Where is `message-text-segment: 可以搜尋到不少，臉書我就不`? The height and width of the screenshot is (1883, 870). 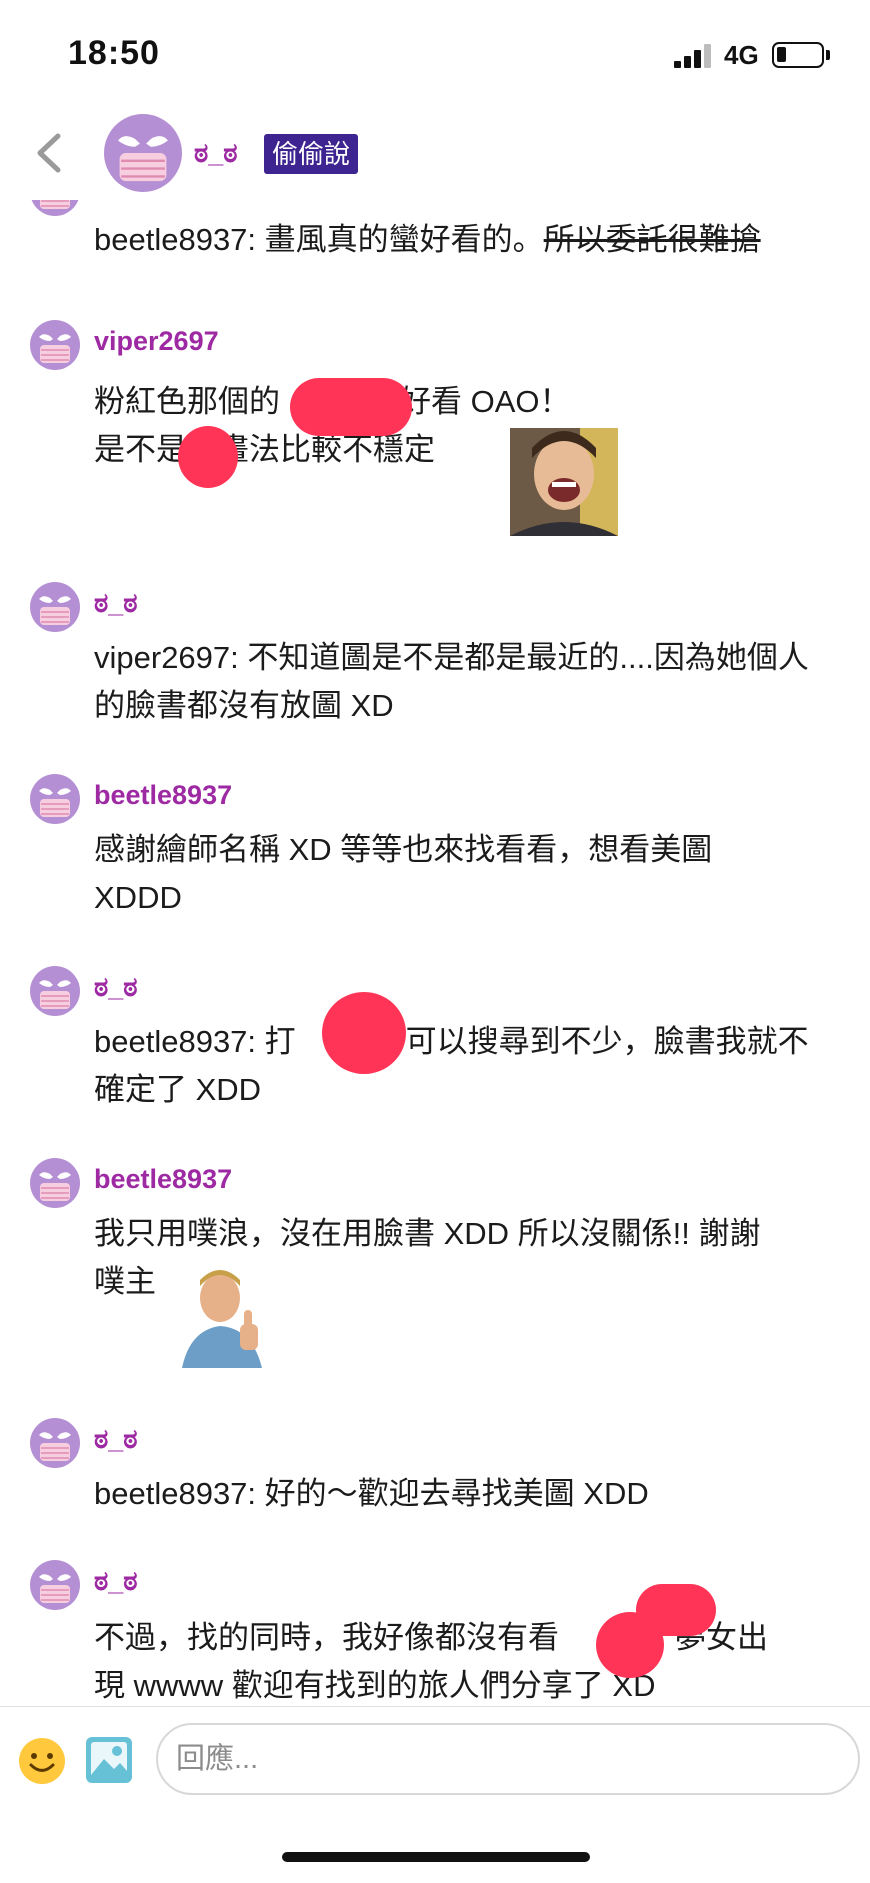
message-text-segment: 可以搜尋到不少，臉書我就不 is located at coordinates (607, 1041).